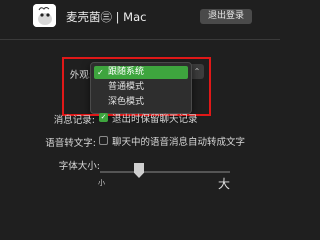 The width and height of the screenshot is (320, 240). Describe the element at coordinates (179, 142) in the screenshot. I see `auto-transcribe-text: 聊天中的语音消息自动转成文字` at that location.